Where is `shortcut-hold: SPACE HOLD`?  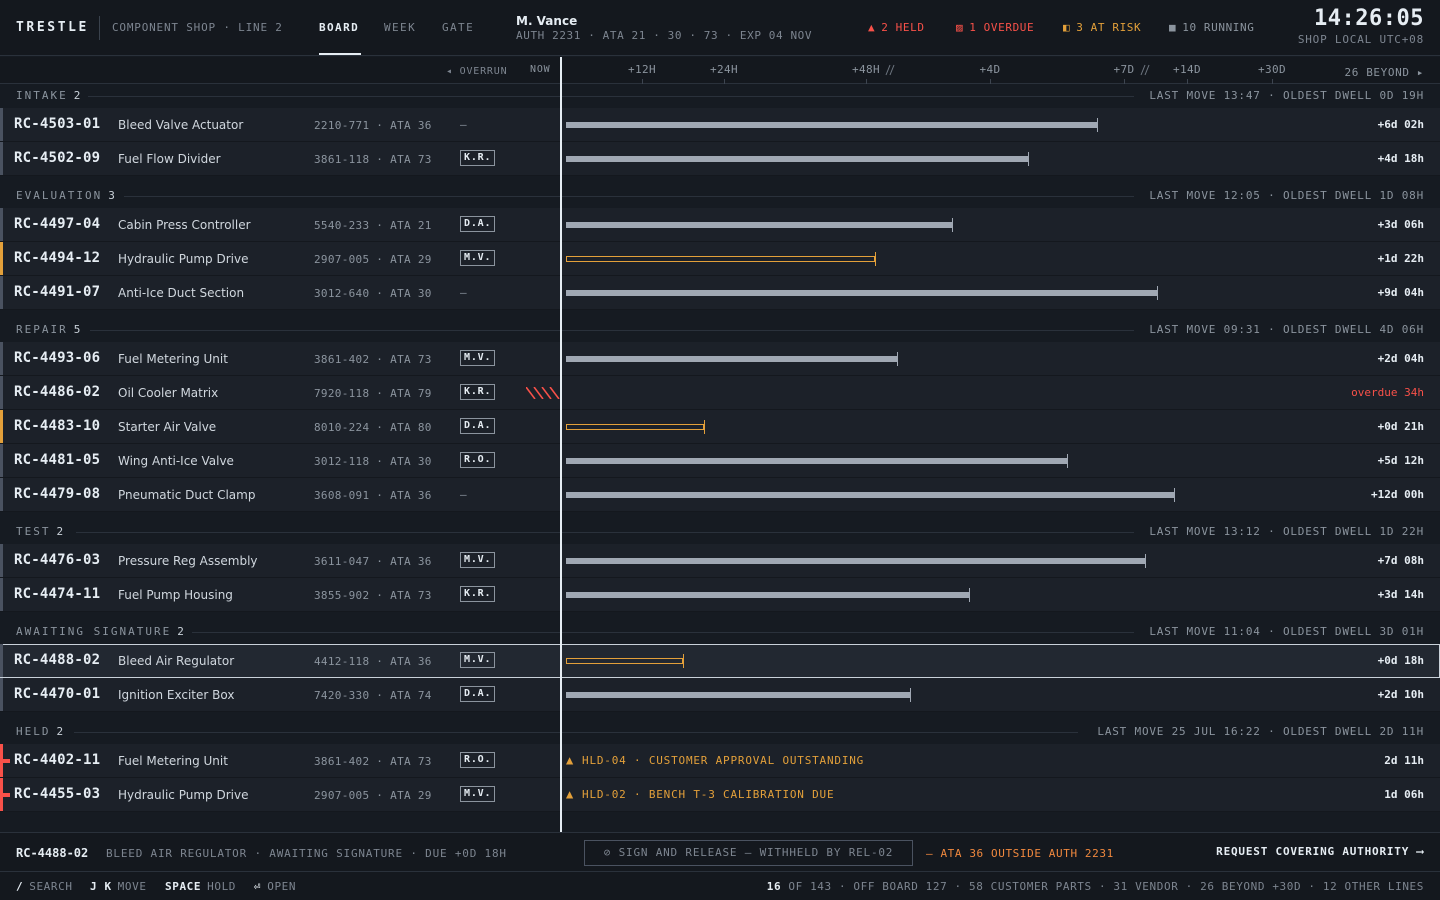
shortcut-hold: SPACE HOLD is located at coordinates (200, 886).